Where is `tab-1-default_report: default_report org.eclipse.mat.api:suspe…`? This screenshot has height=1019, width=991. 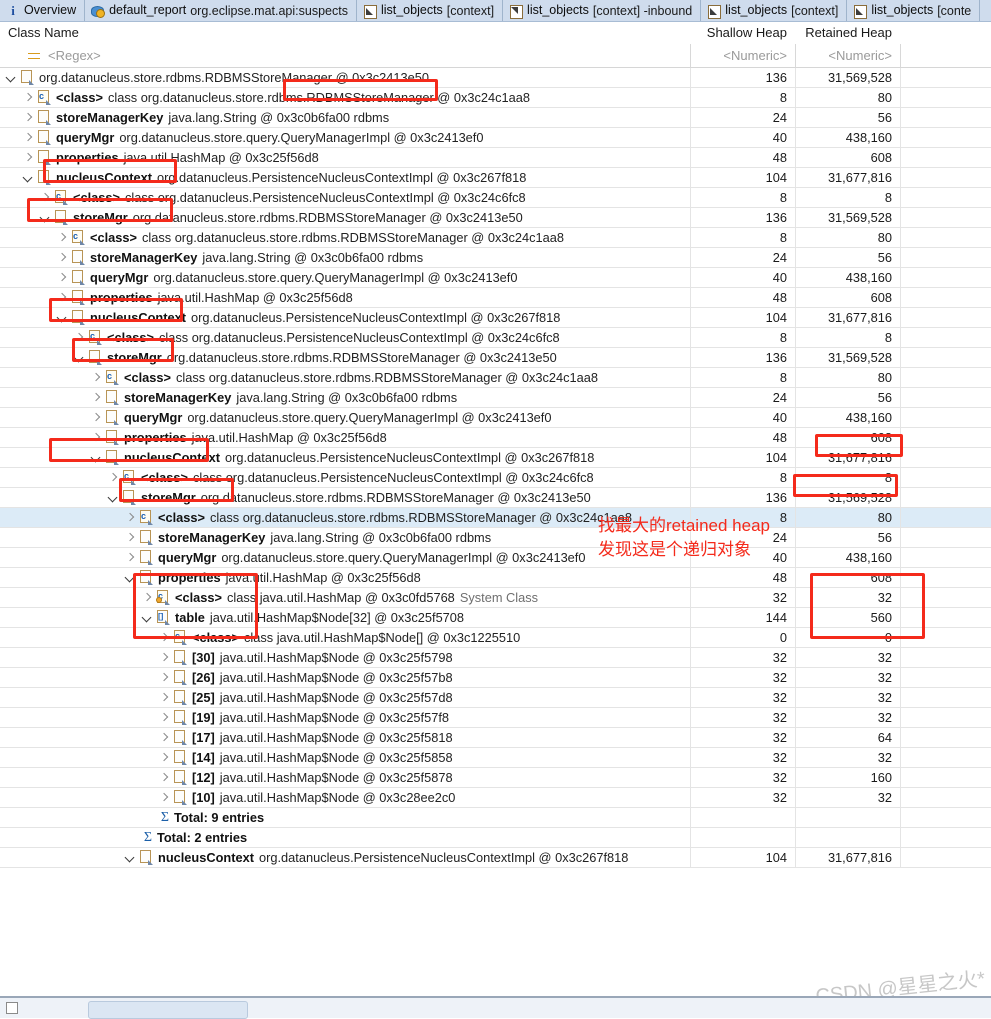
tab-1-default_report: default_report org.eclipse.mat.api:suspe… is located at coordinates (221, 10).